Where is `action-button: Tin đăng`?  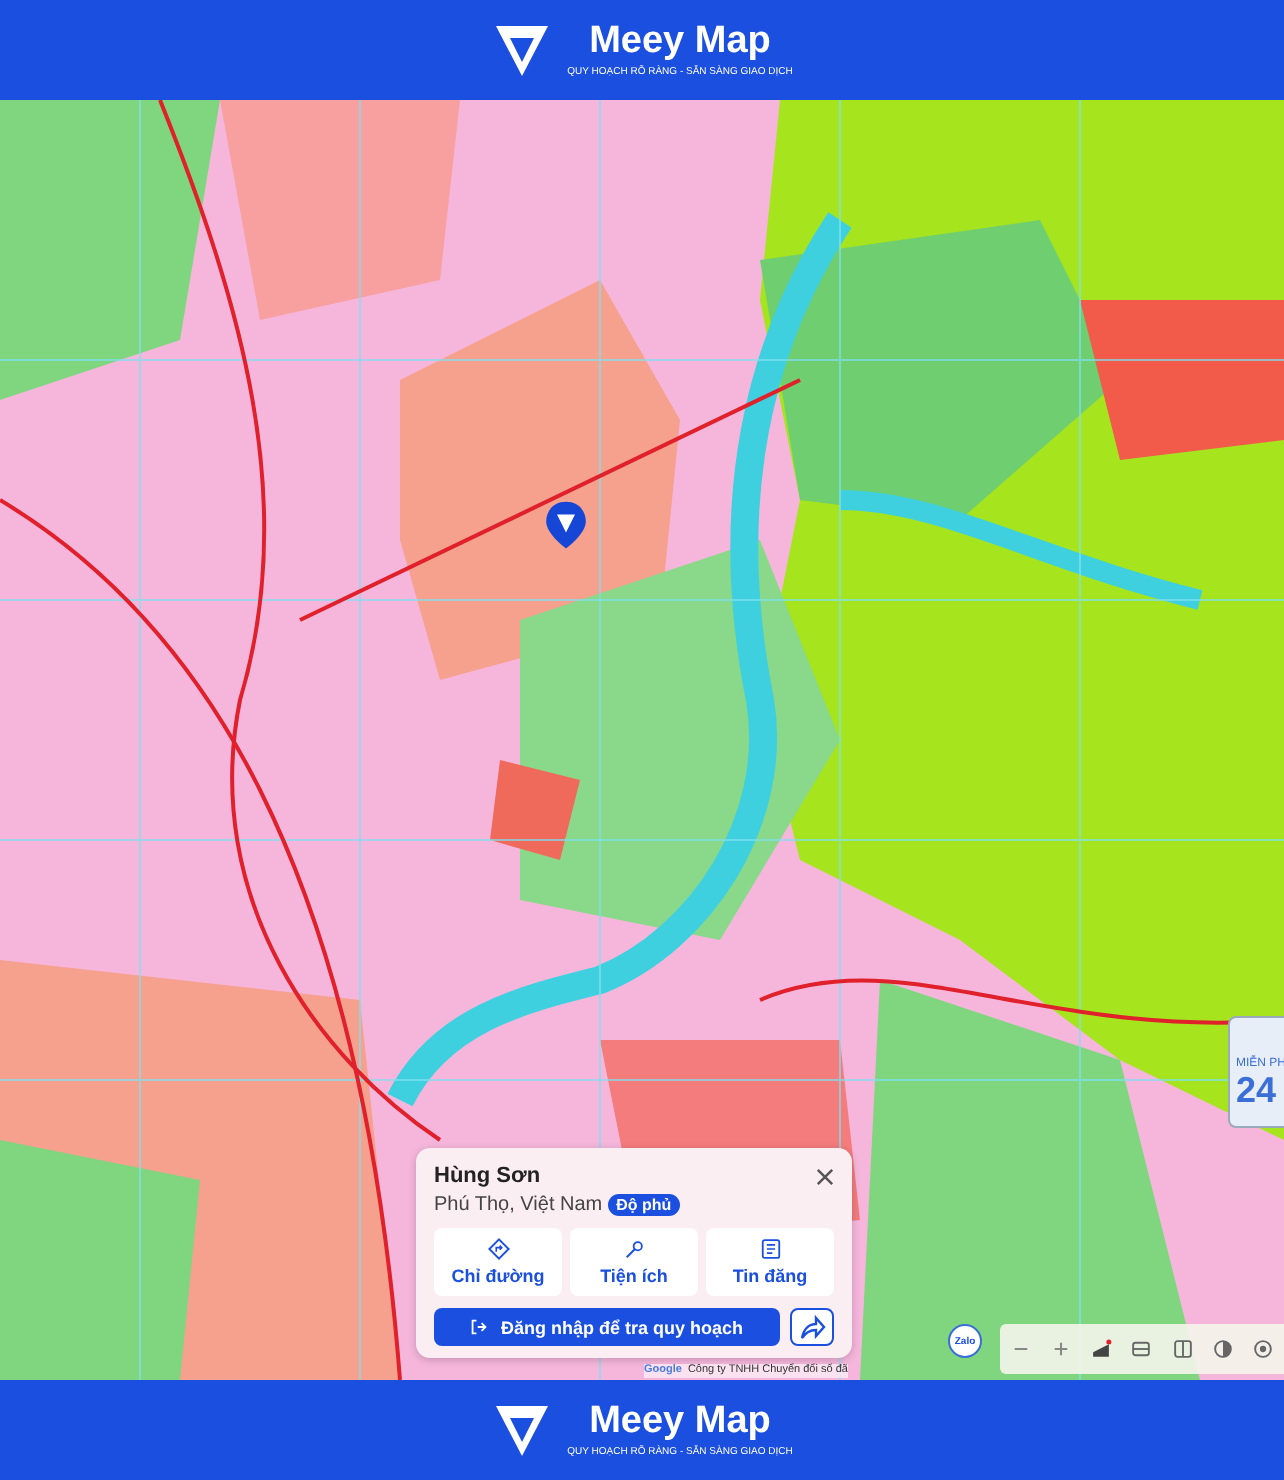
action-button: Tin đăng is located at coordinates (770, 1262).